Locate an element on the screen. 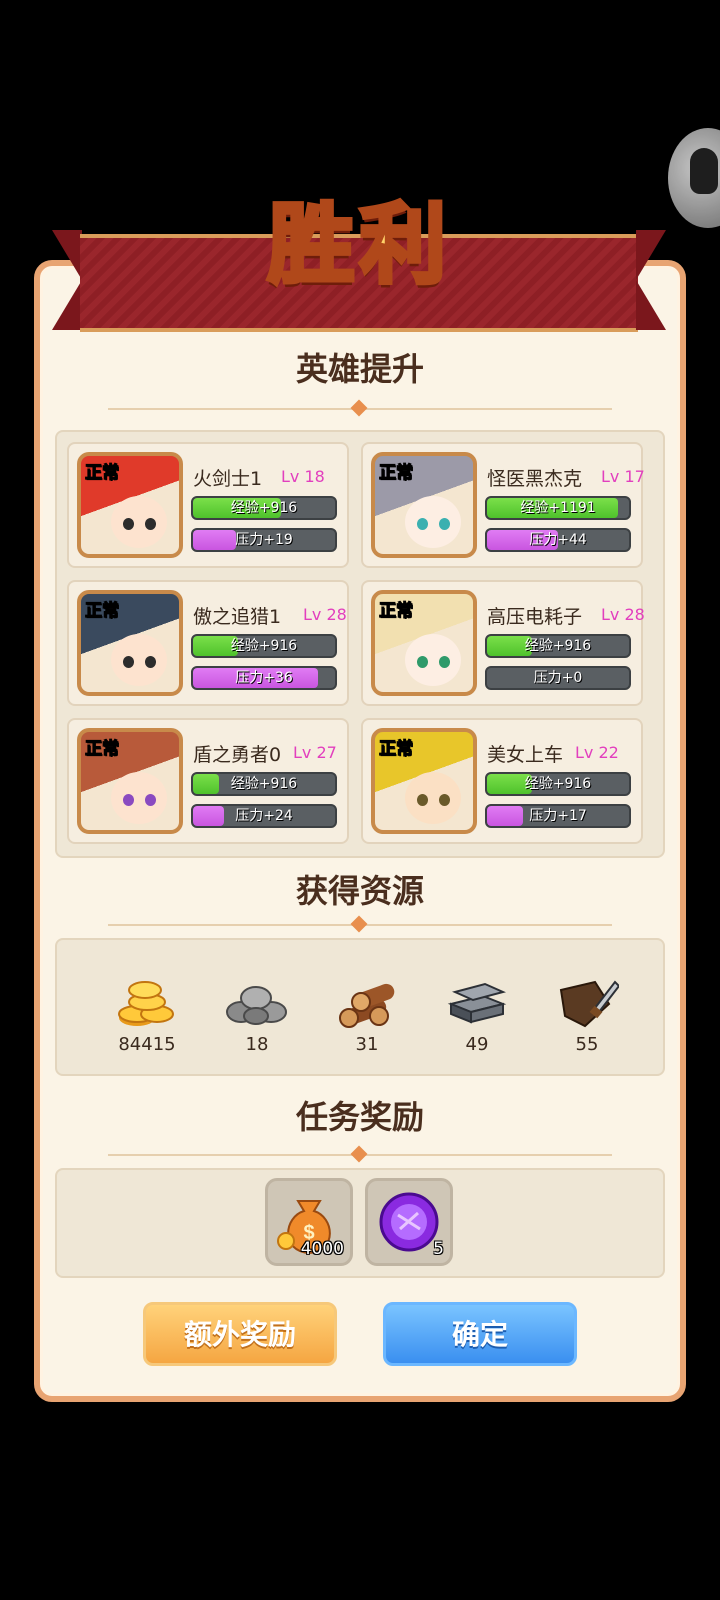 The height and width of the screenshot is (1600, 720). extra-reward-button: 额外奖励 is located at coordinates (240, 1334).